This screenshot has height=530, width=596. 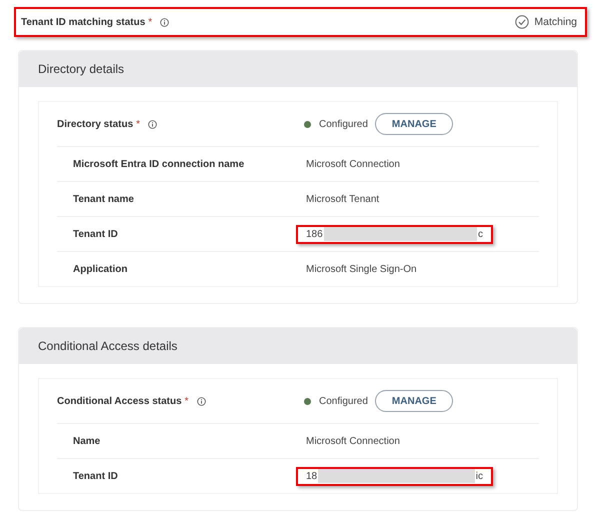 What do you see at coordinates (312, 476) in the screenshot?
I see `value-start: 18` at bounding box center [312, 476].